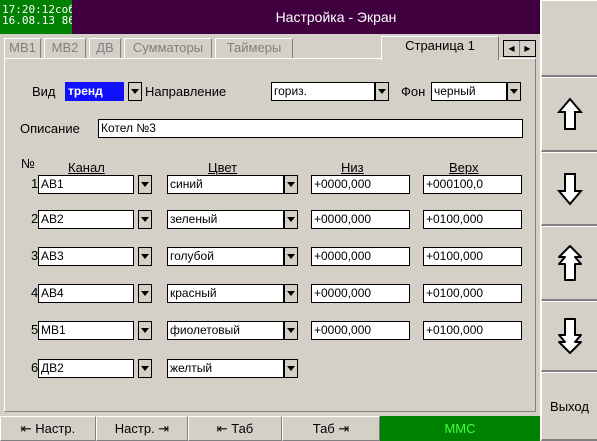 Image resolution: width=597 pixels, height=441 pixels. Describe the element at coordinates (86, 219) in the screenshot. I see `channel-select: АВ2` at that location.